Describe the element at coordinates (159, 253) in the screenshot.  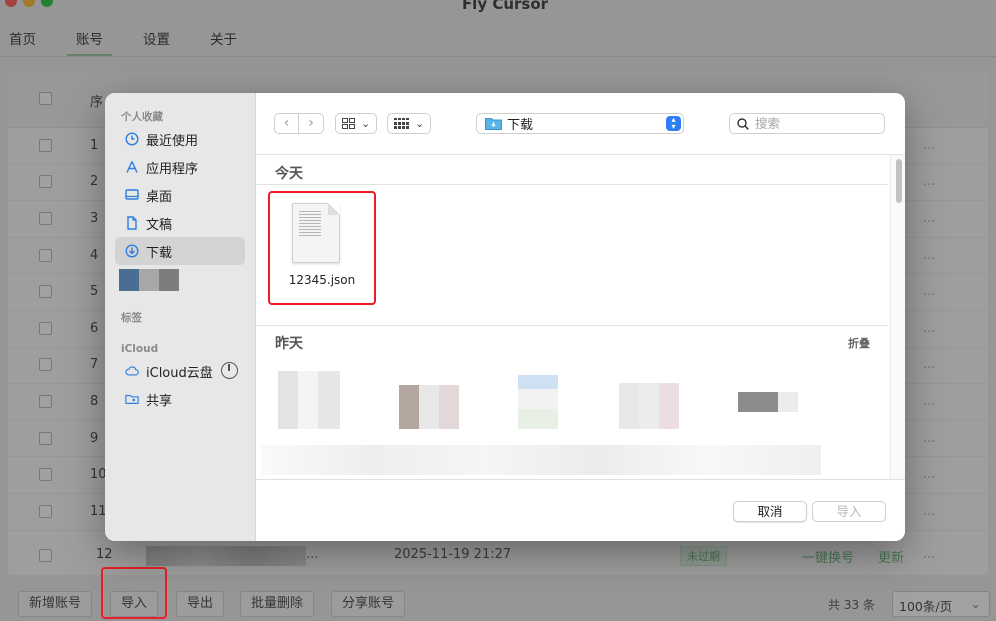
I see `sidebar-item-label: 下载` at that location.